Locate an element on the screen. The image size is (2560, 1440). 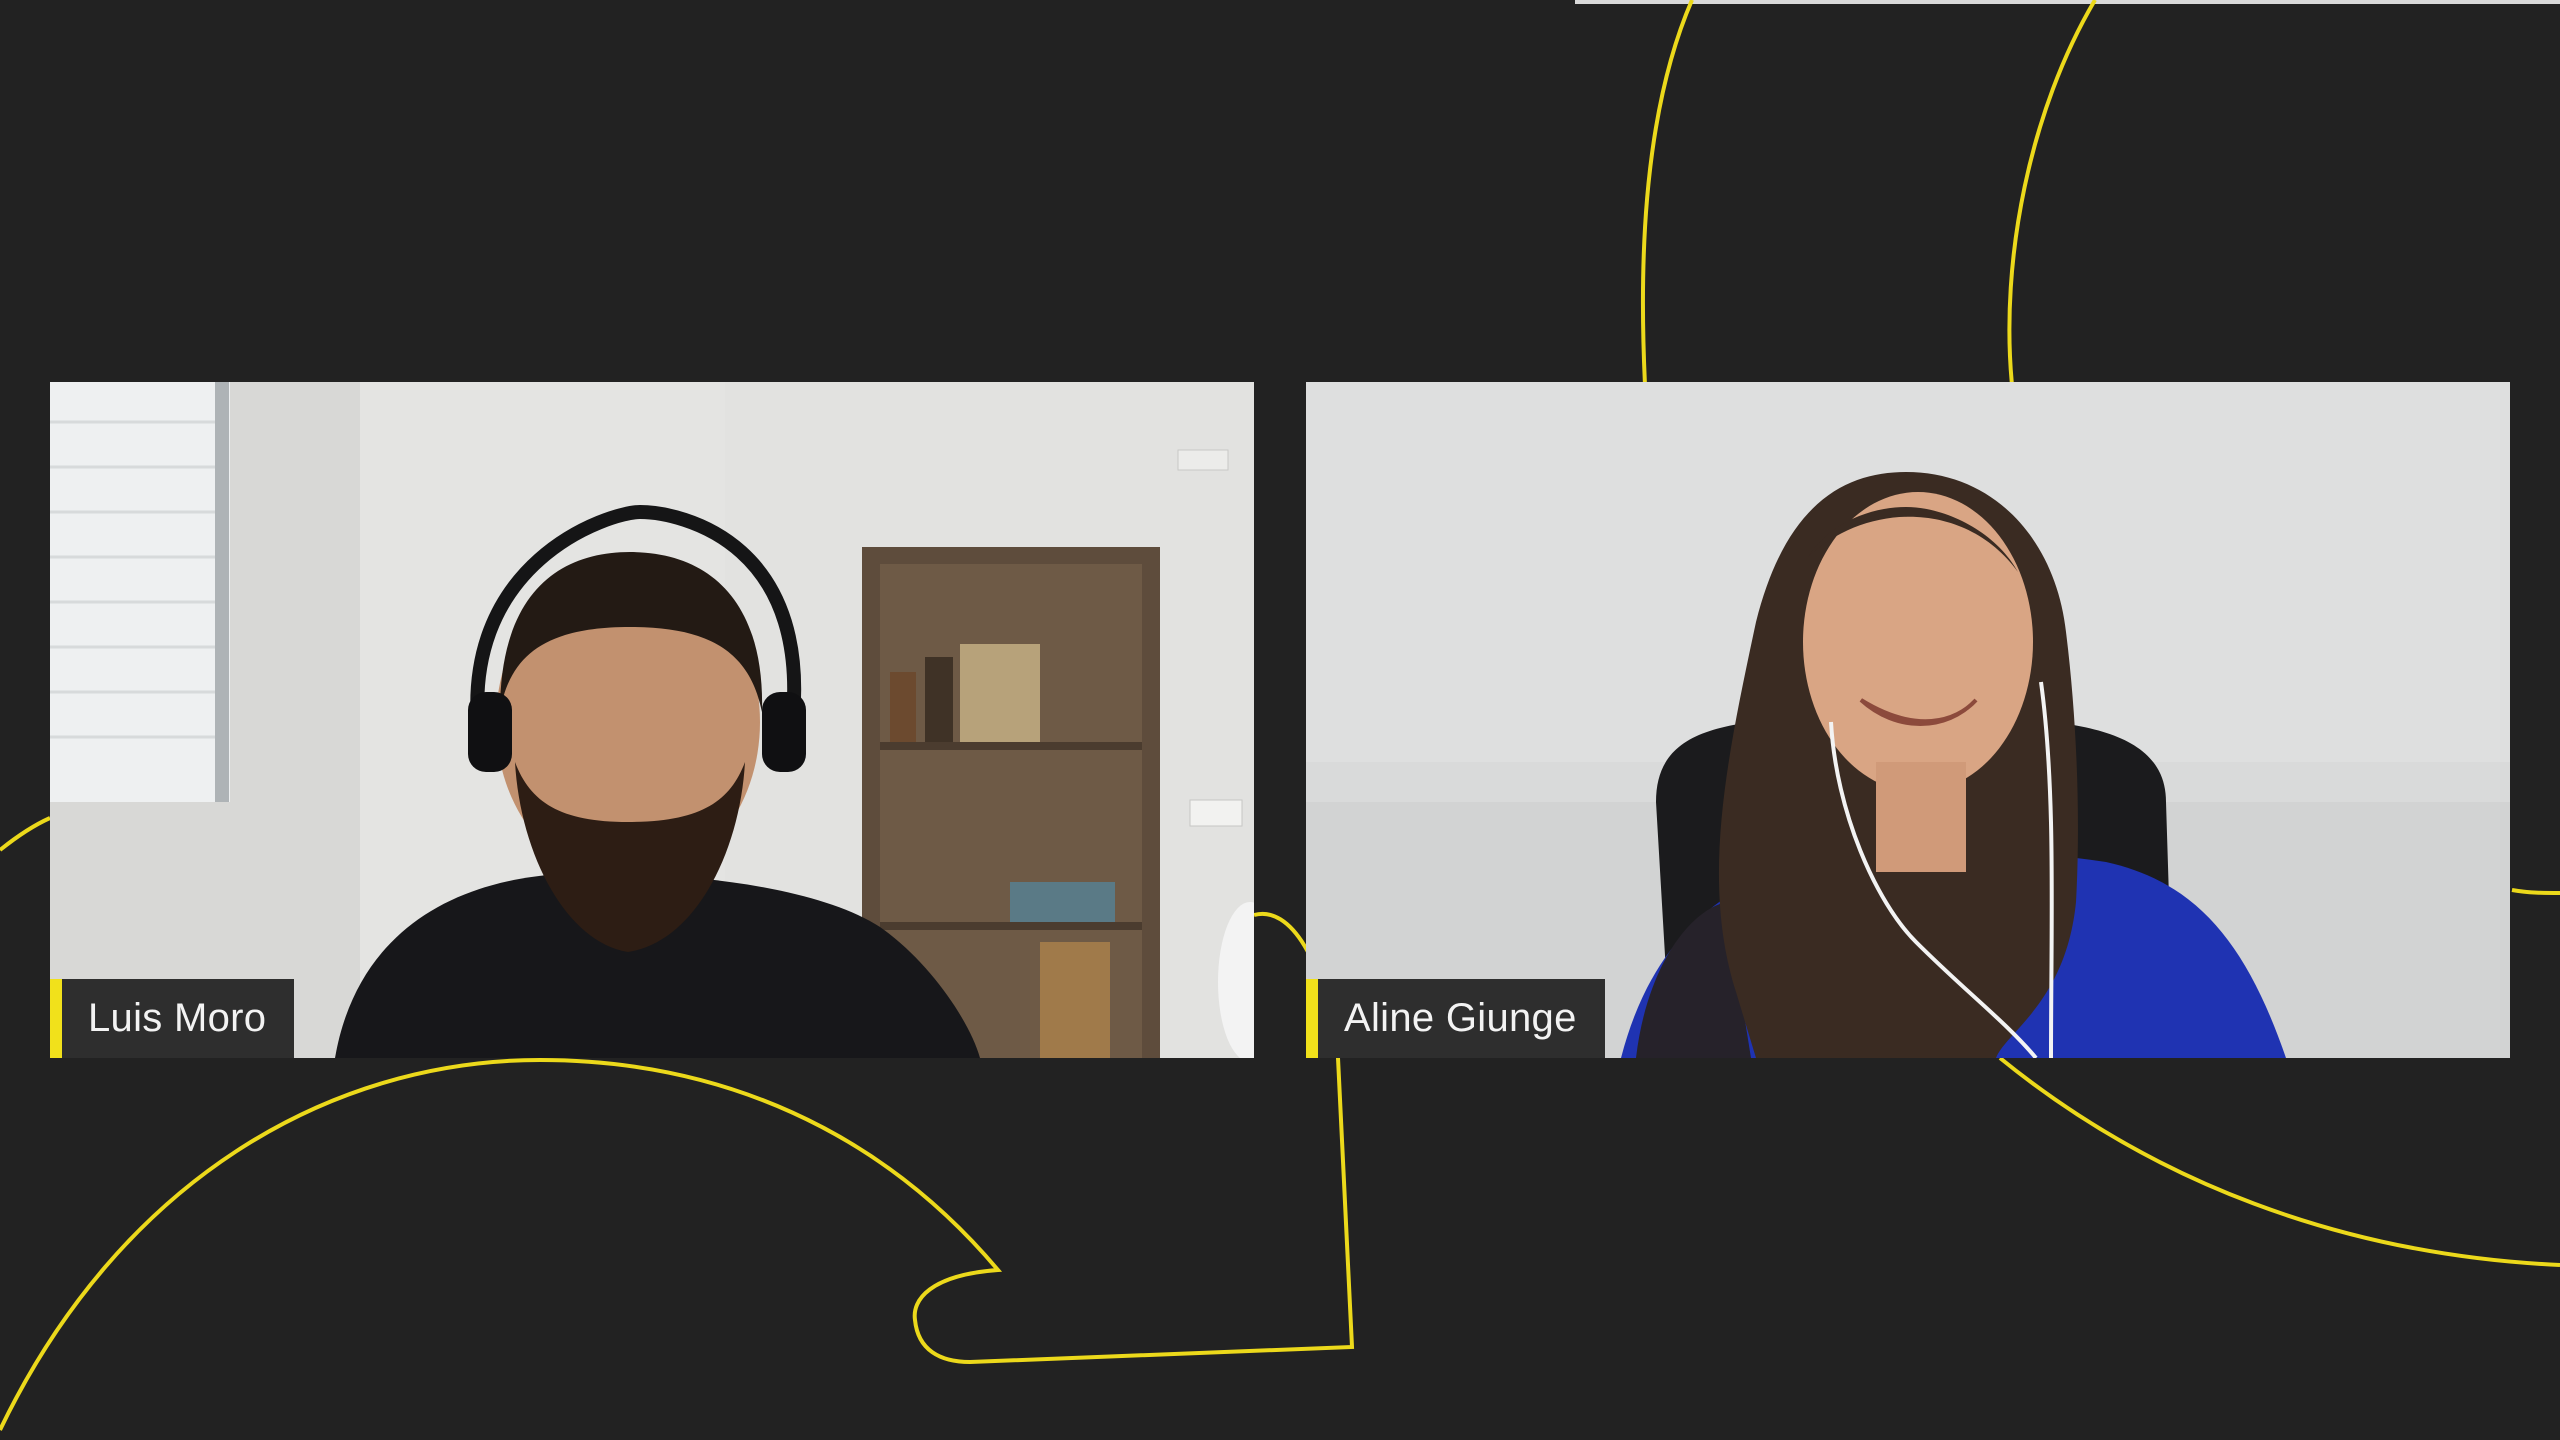
curve-top-left-arc is located at coordinates (1667, 193).